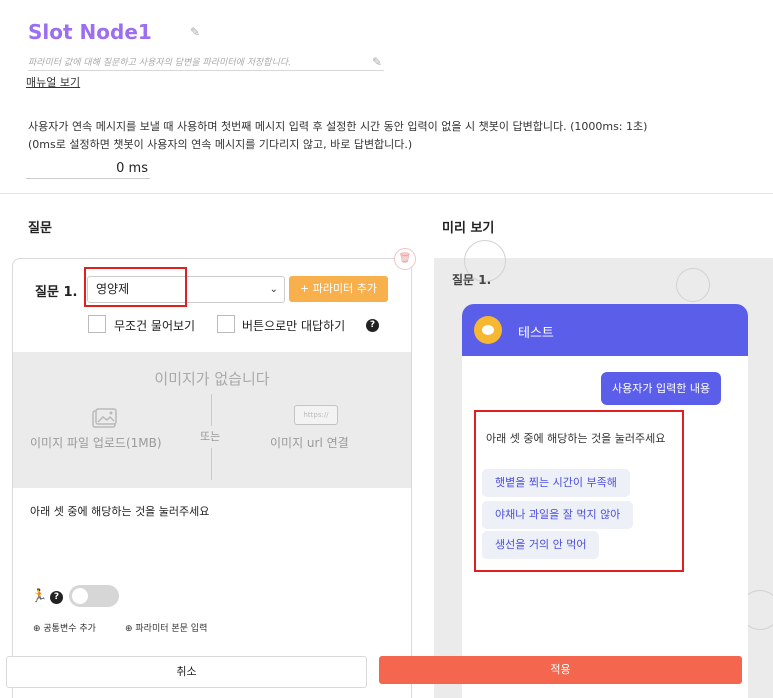 This screenshot has width=773, height=698. Describe the element at coordinates (488, 330) in the screenshot. I see `bot-avatar` at that location.